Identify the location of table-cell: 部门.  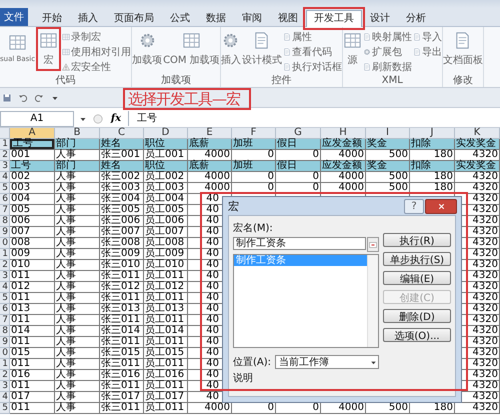
(77, 144).